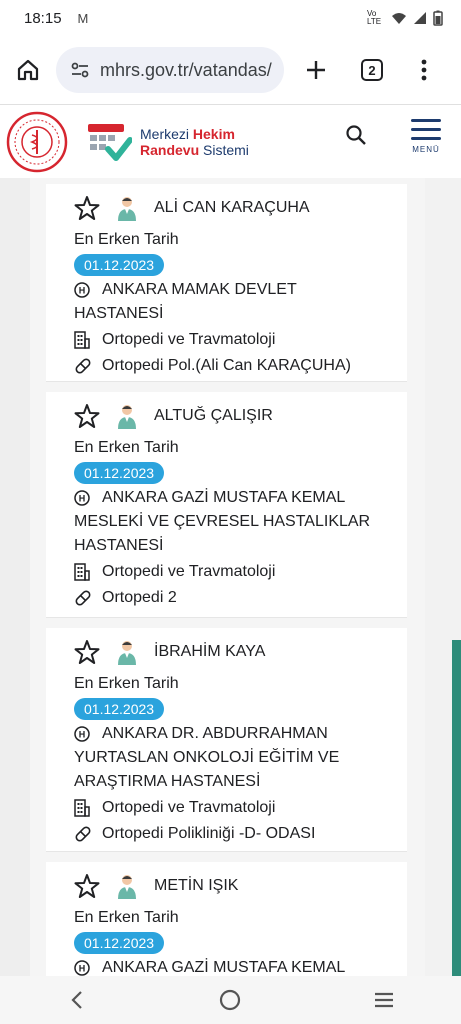 Image resolution: width=461 pixels, height=1024 pixels. Describe the element at coordinates (110, 142) in the screenshot. I see `mhrs-logo-icon` at that location.